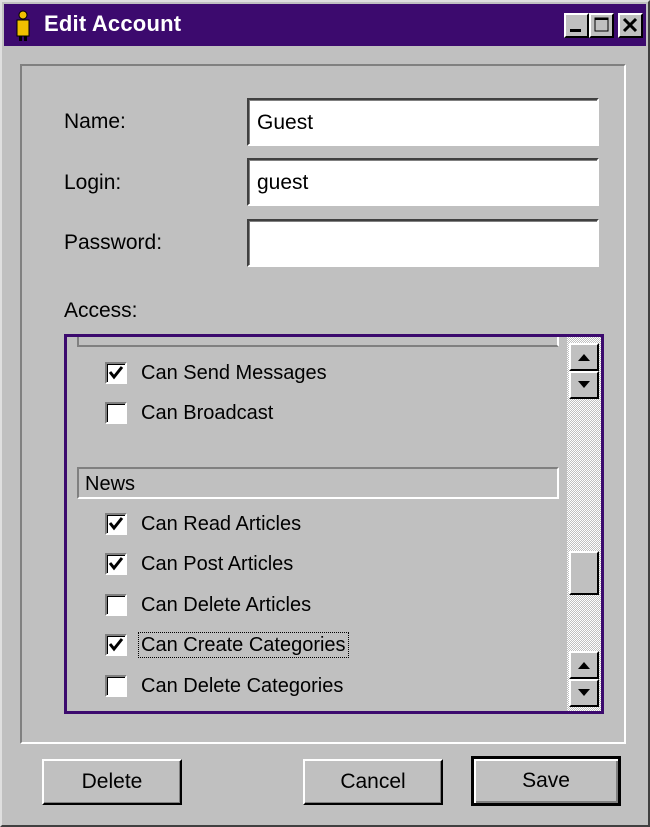  What do you see at coordinates (207, 413) in the screenshot?
I see `checkbox-label: Can Broadcast` at bounding box center [207, 413].